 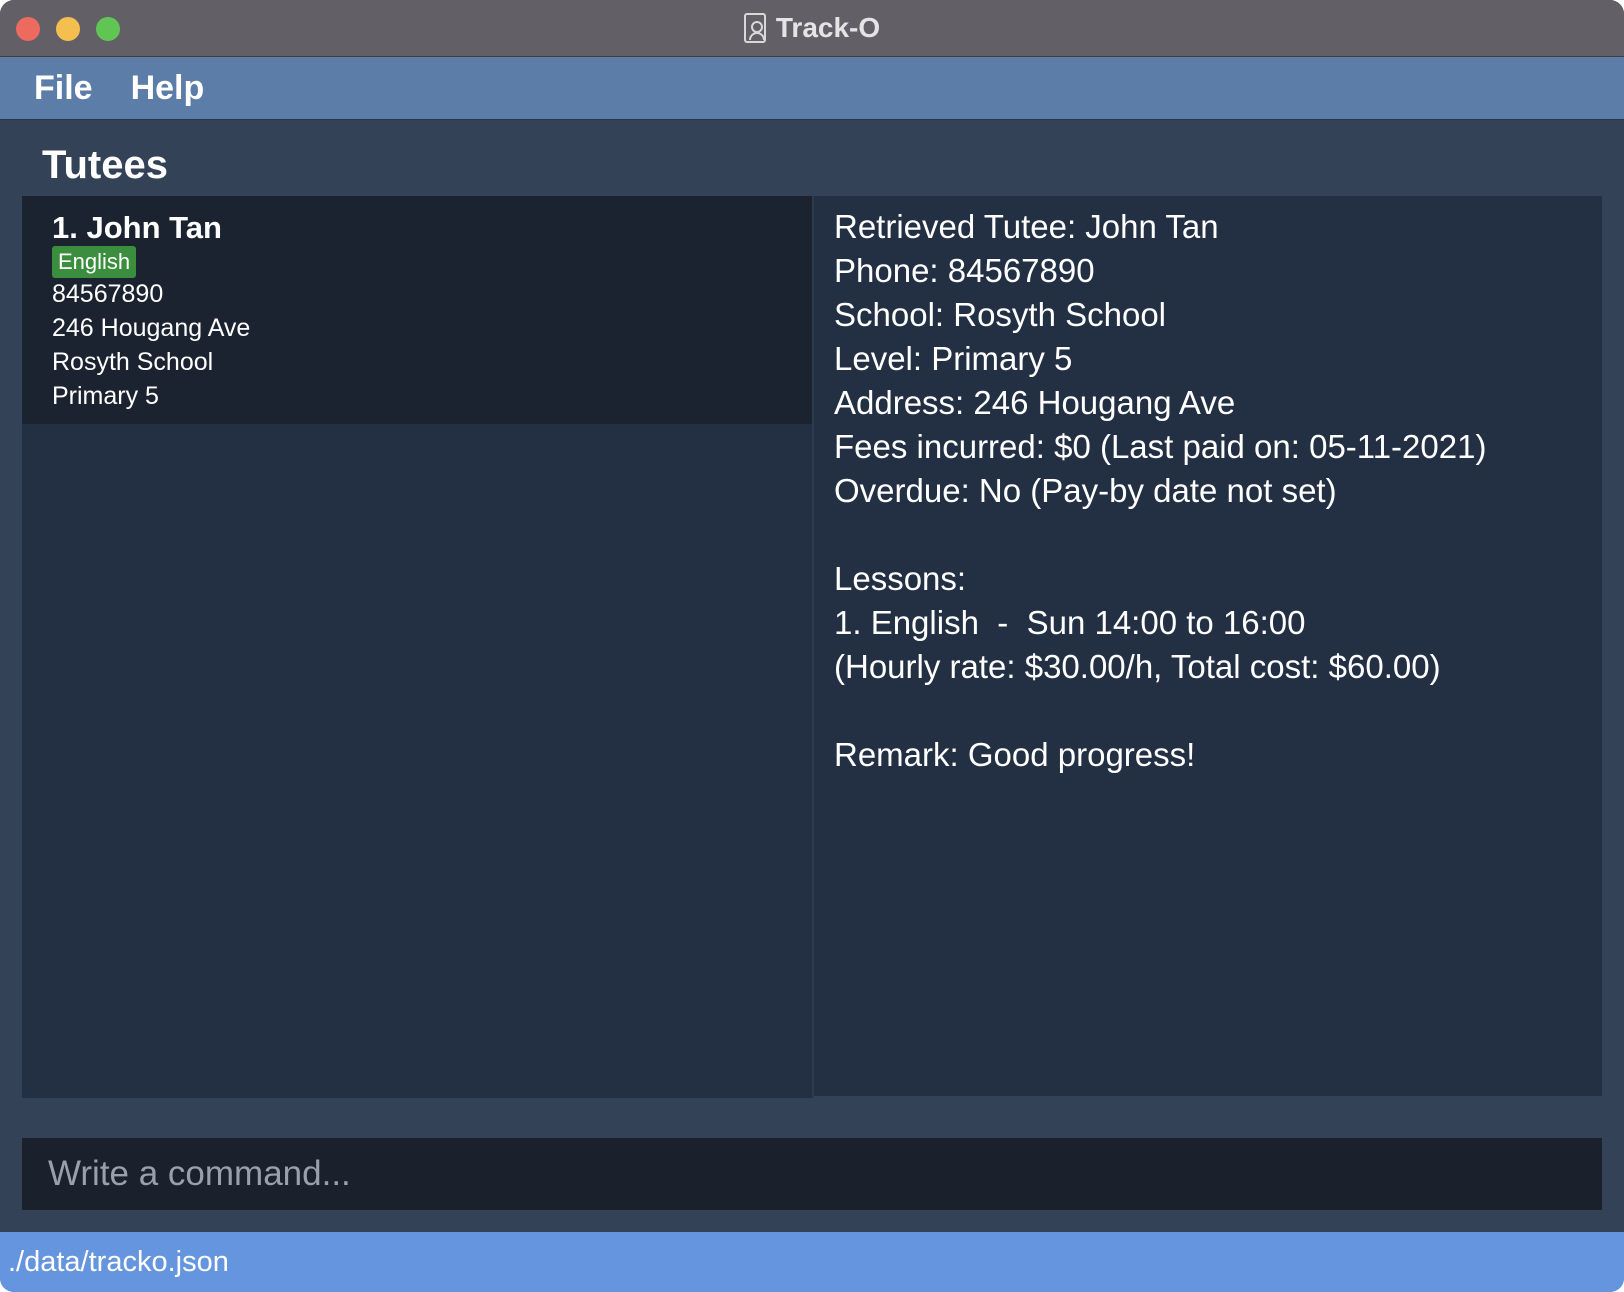 I want to click on title-bar: Track-O, so click(x=812, y=28).